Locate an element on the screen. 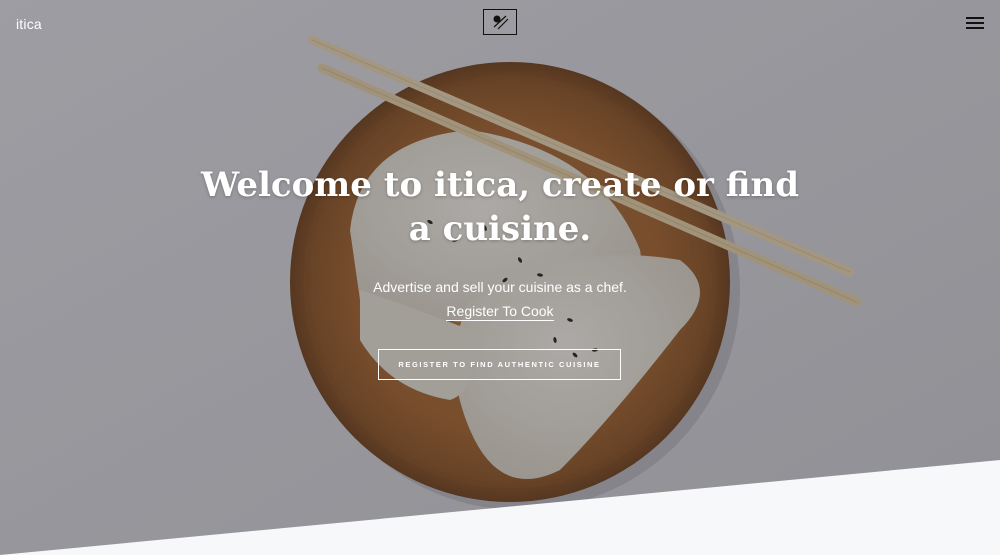 The image size is (1000, 555). hamburger-menu-icon is located at coordinates (975, 23).